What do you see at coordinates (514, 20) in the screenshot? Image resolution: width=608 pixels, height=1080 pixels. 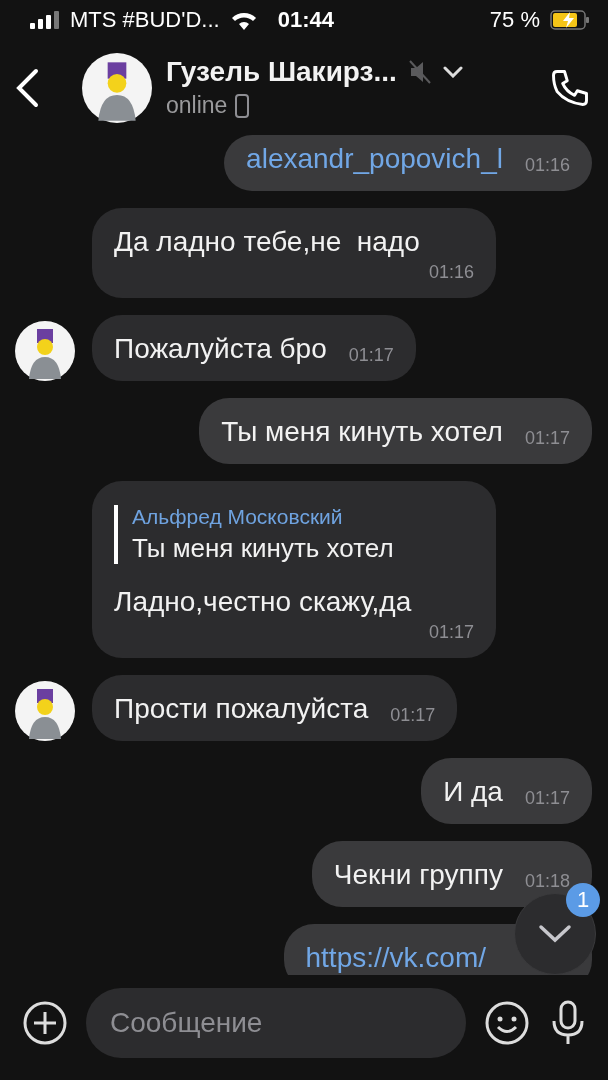 I see `battery-percent: 75 %` at bounding box center [514, 20].